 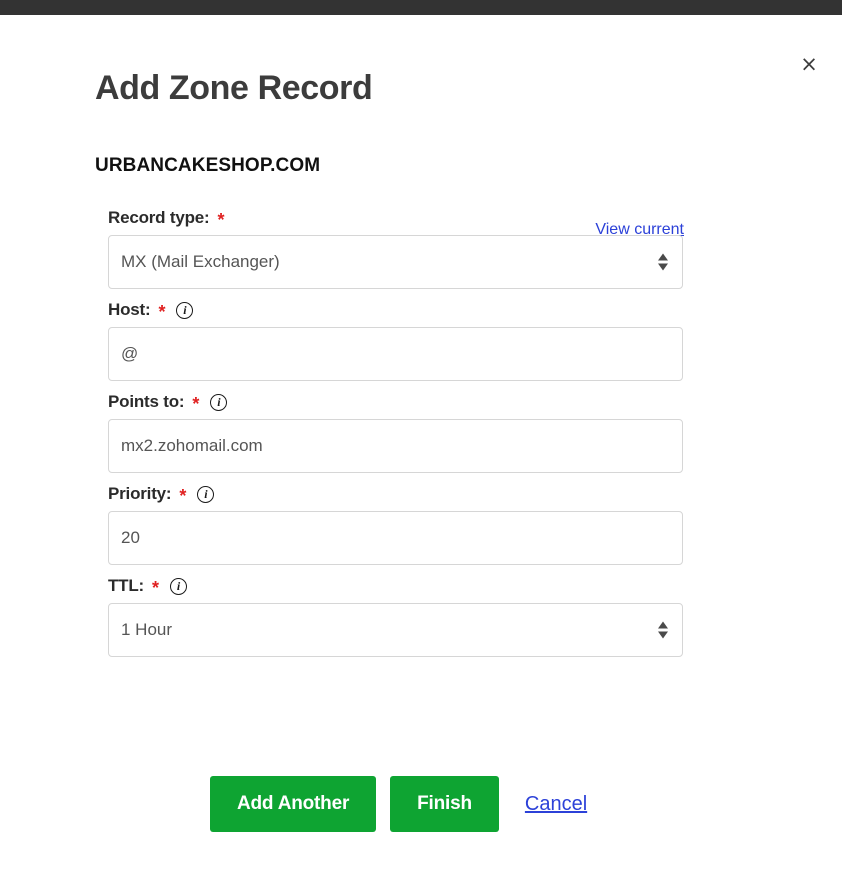 I want to click on add-another-button: Add Another, so click(x=293, y=804).